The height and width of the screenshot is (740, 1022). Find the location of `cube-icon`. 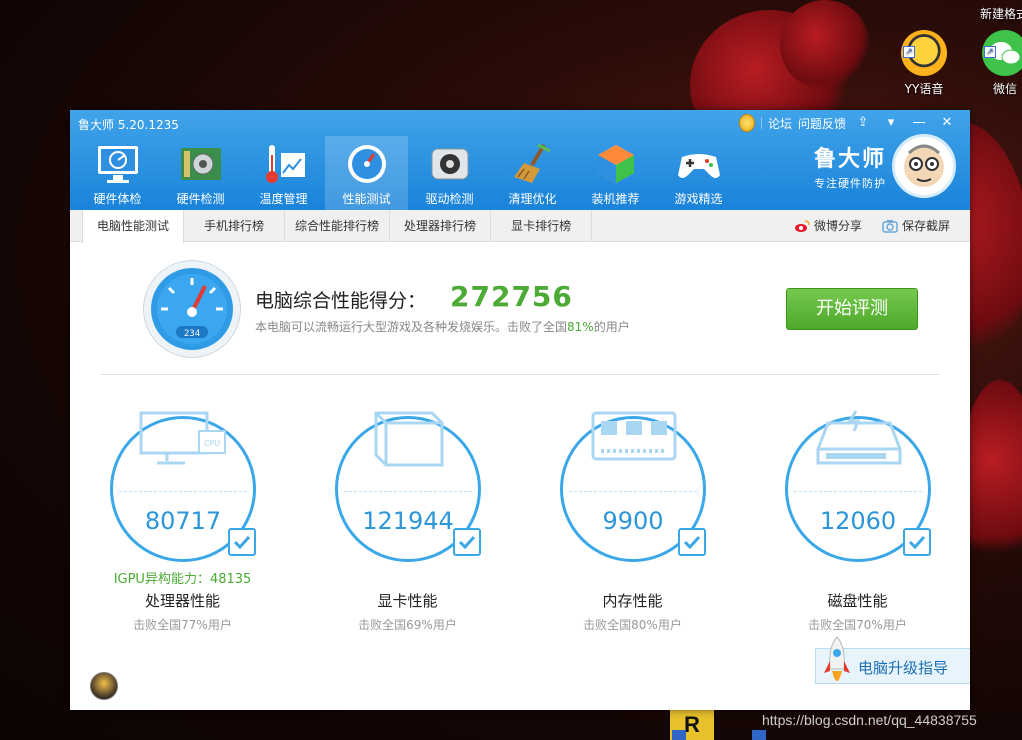

cube-icon is located at coordinates (616, 164).